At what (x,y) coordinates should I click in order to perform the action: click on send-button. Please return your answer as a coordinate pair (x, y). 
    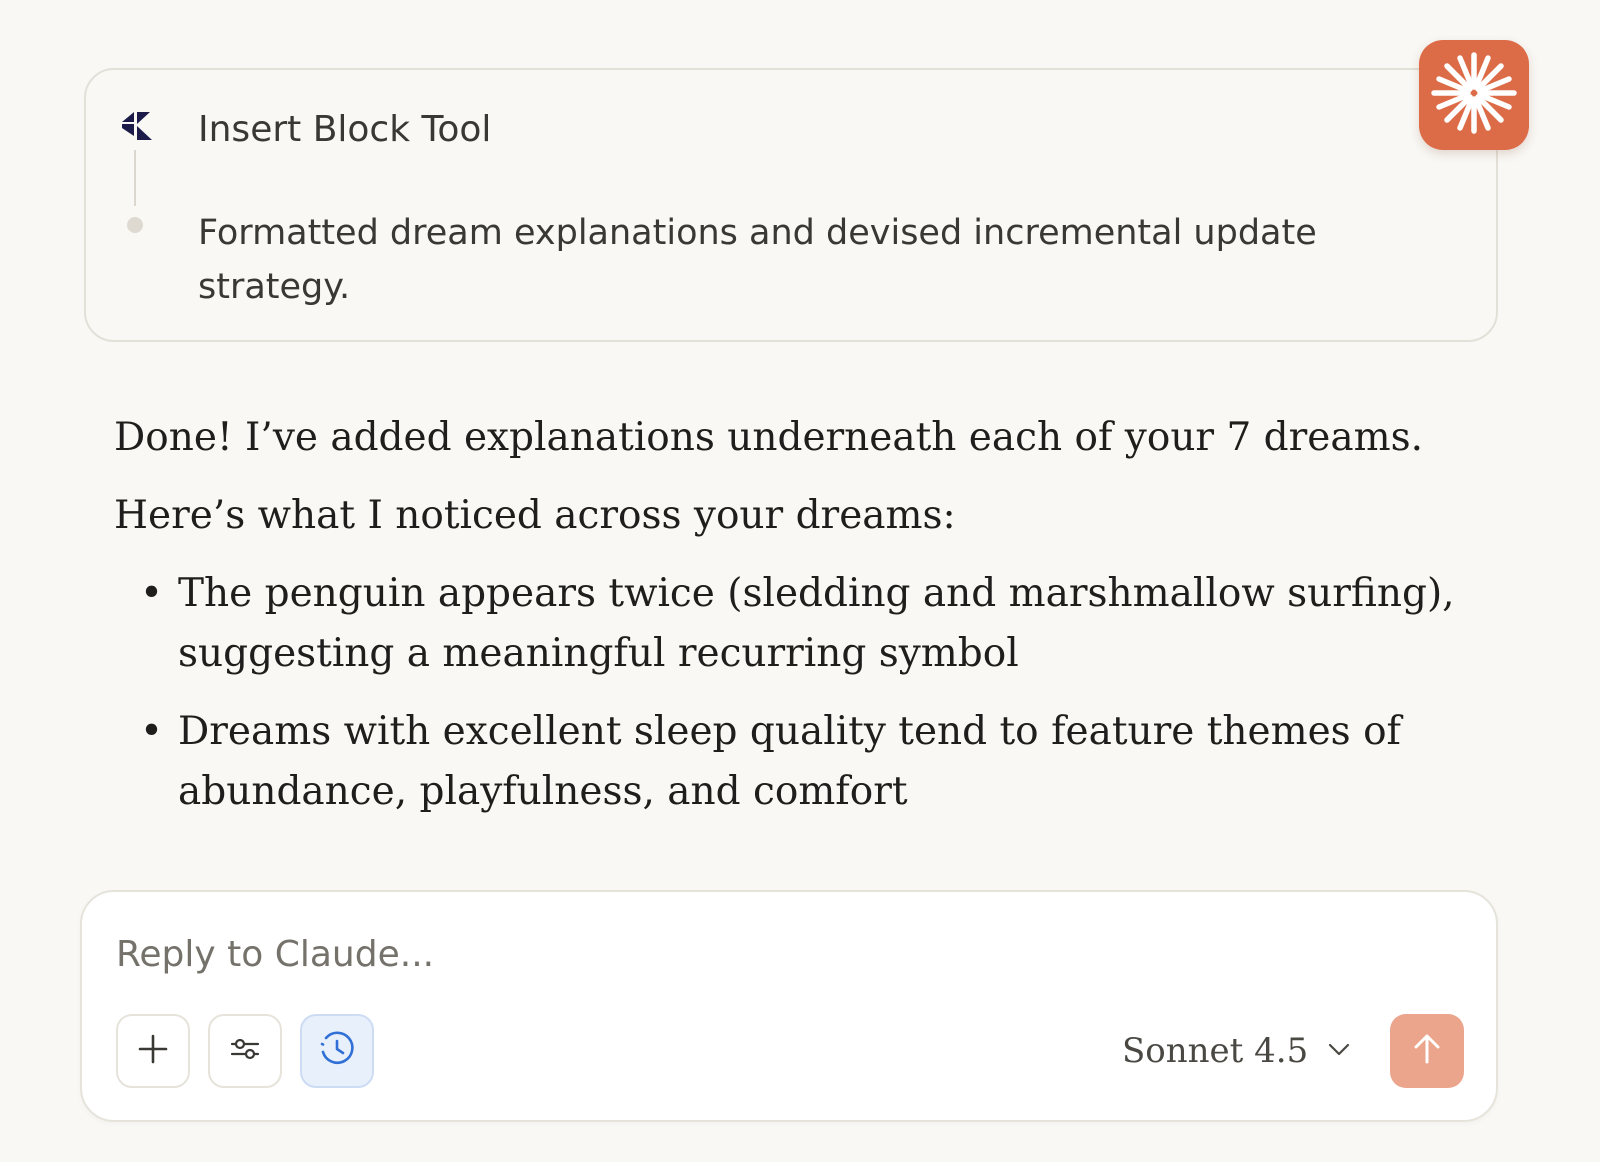
    Looking at the image, I should click on (1427, 1051).